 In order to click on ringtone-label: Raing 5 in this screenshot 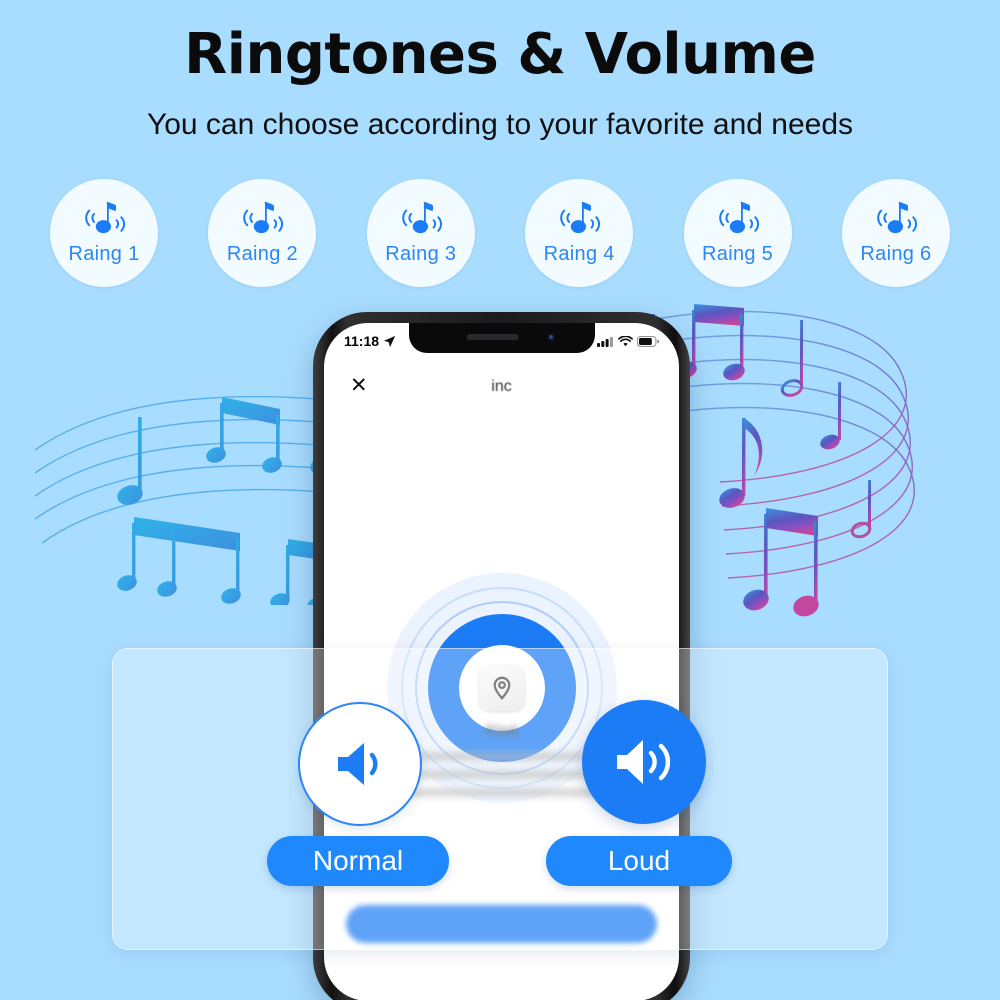, I will do `click(738, 253)`.